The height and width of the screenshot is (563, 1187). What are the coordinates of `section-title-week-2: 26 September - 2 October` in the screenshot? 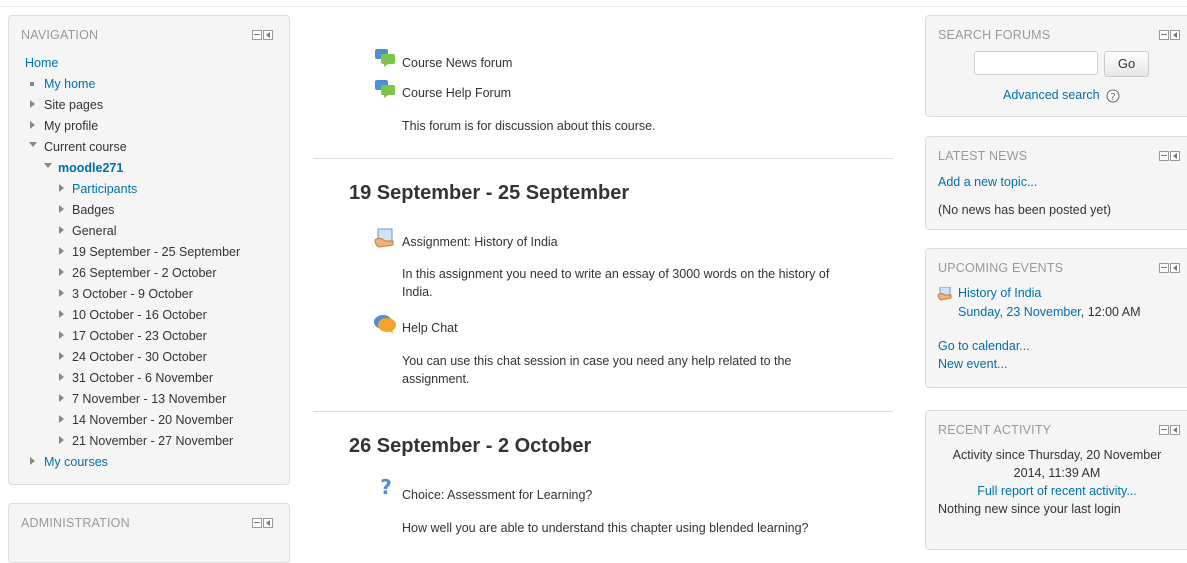 It's located at (470, 446).